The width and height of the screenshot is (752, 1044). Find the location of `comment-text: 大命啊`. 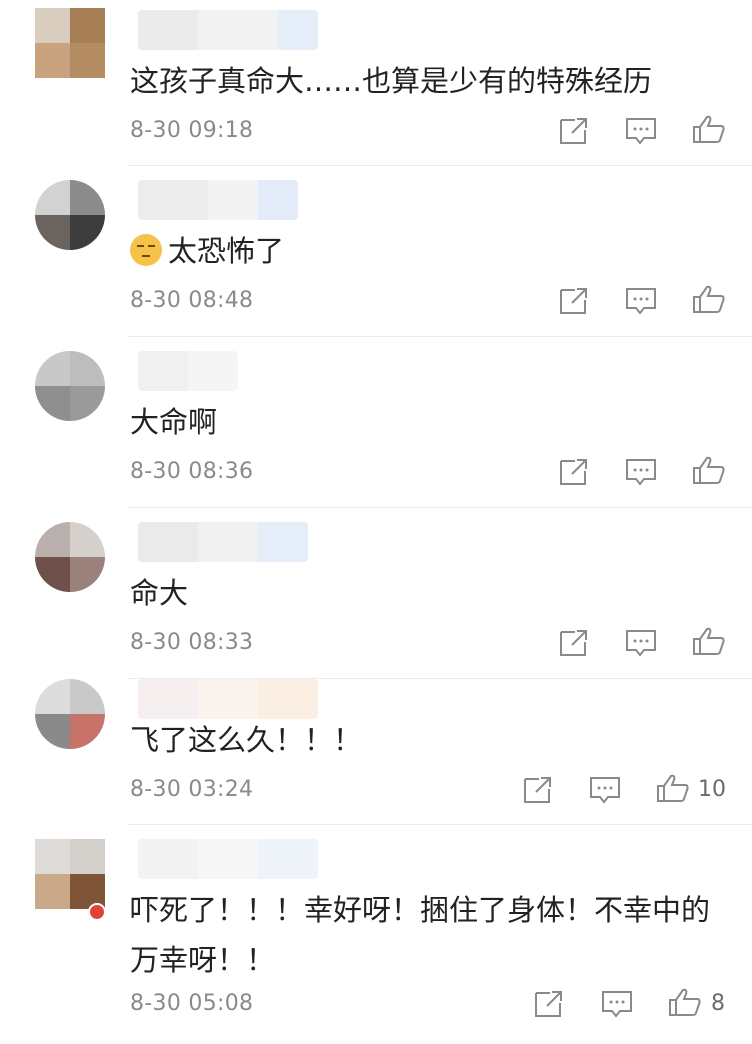

comment-text: 大命啊 is located at coordinates (174, 422).